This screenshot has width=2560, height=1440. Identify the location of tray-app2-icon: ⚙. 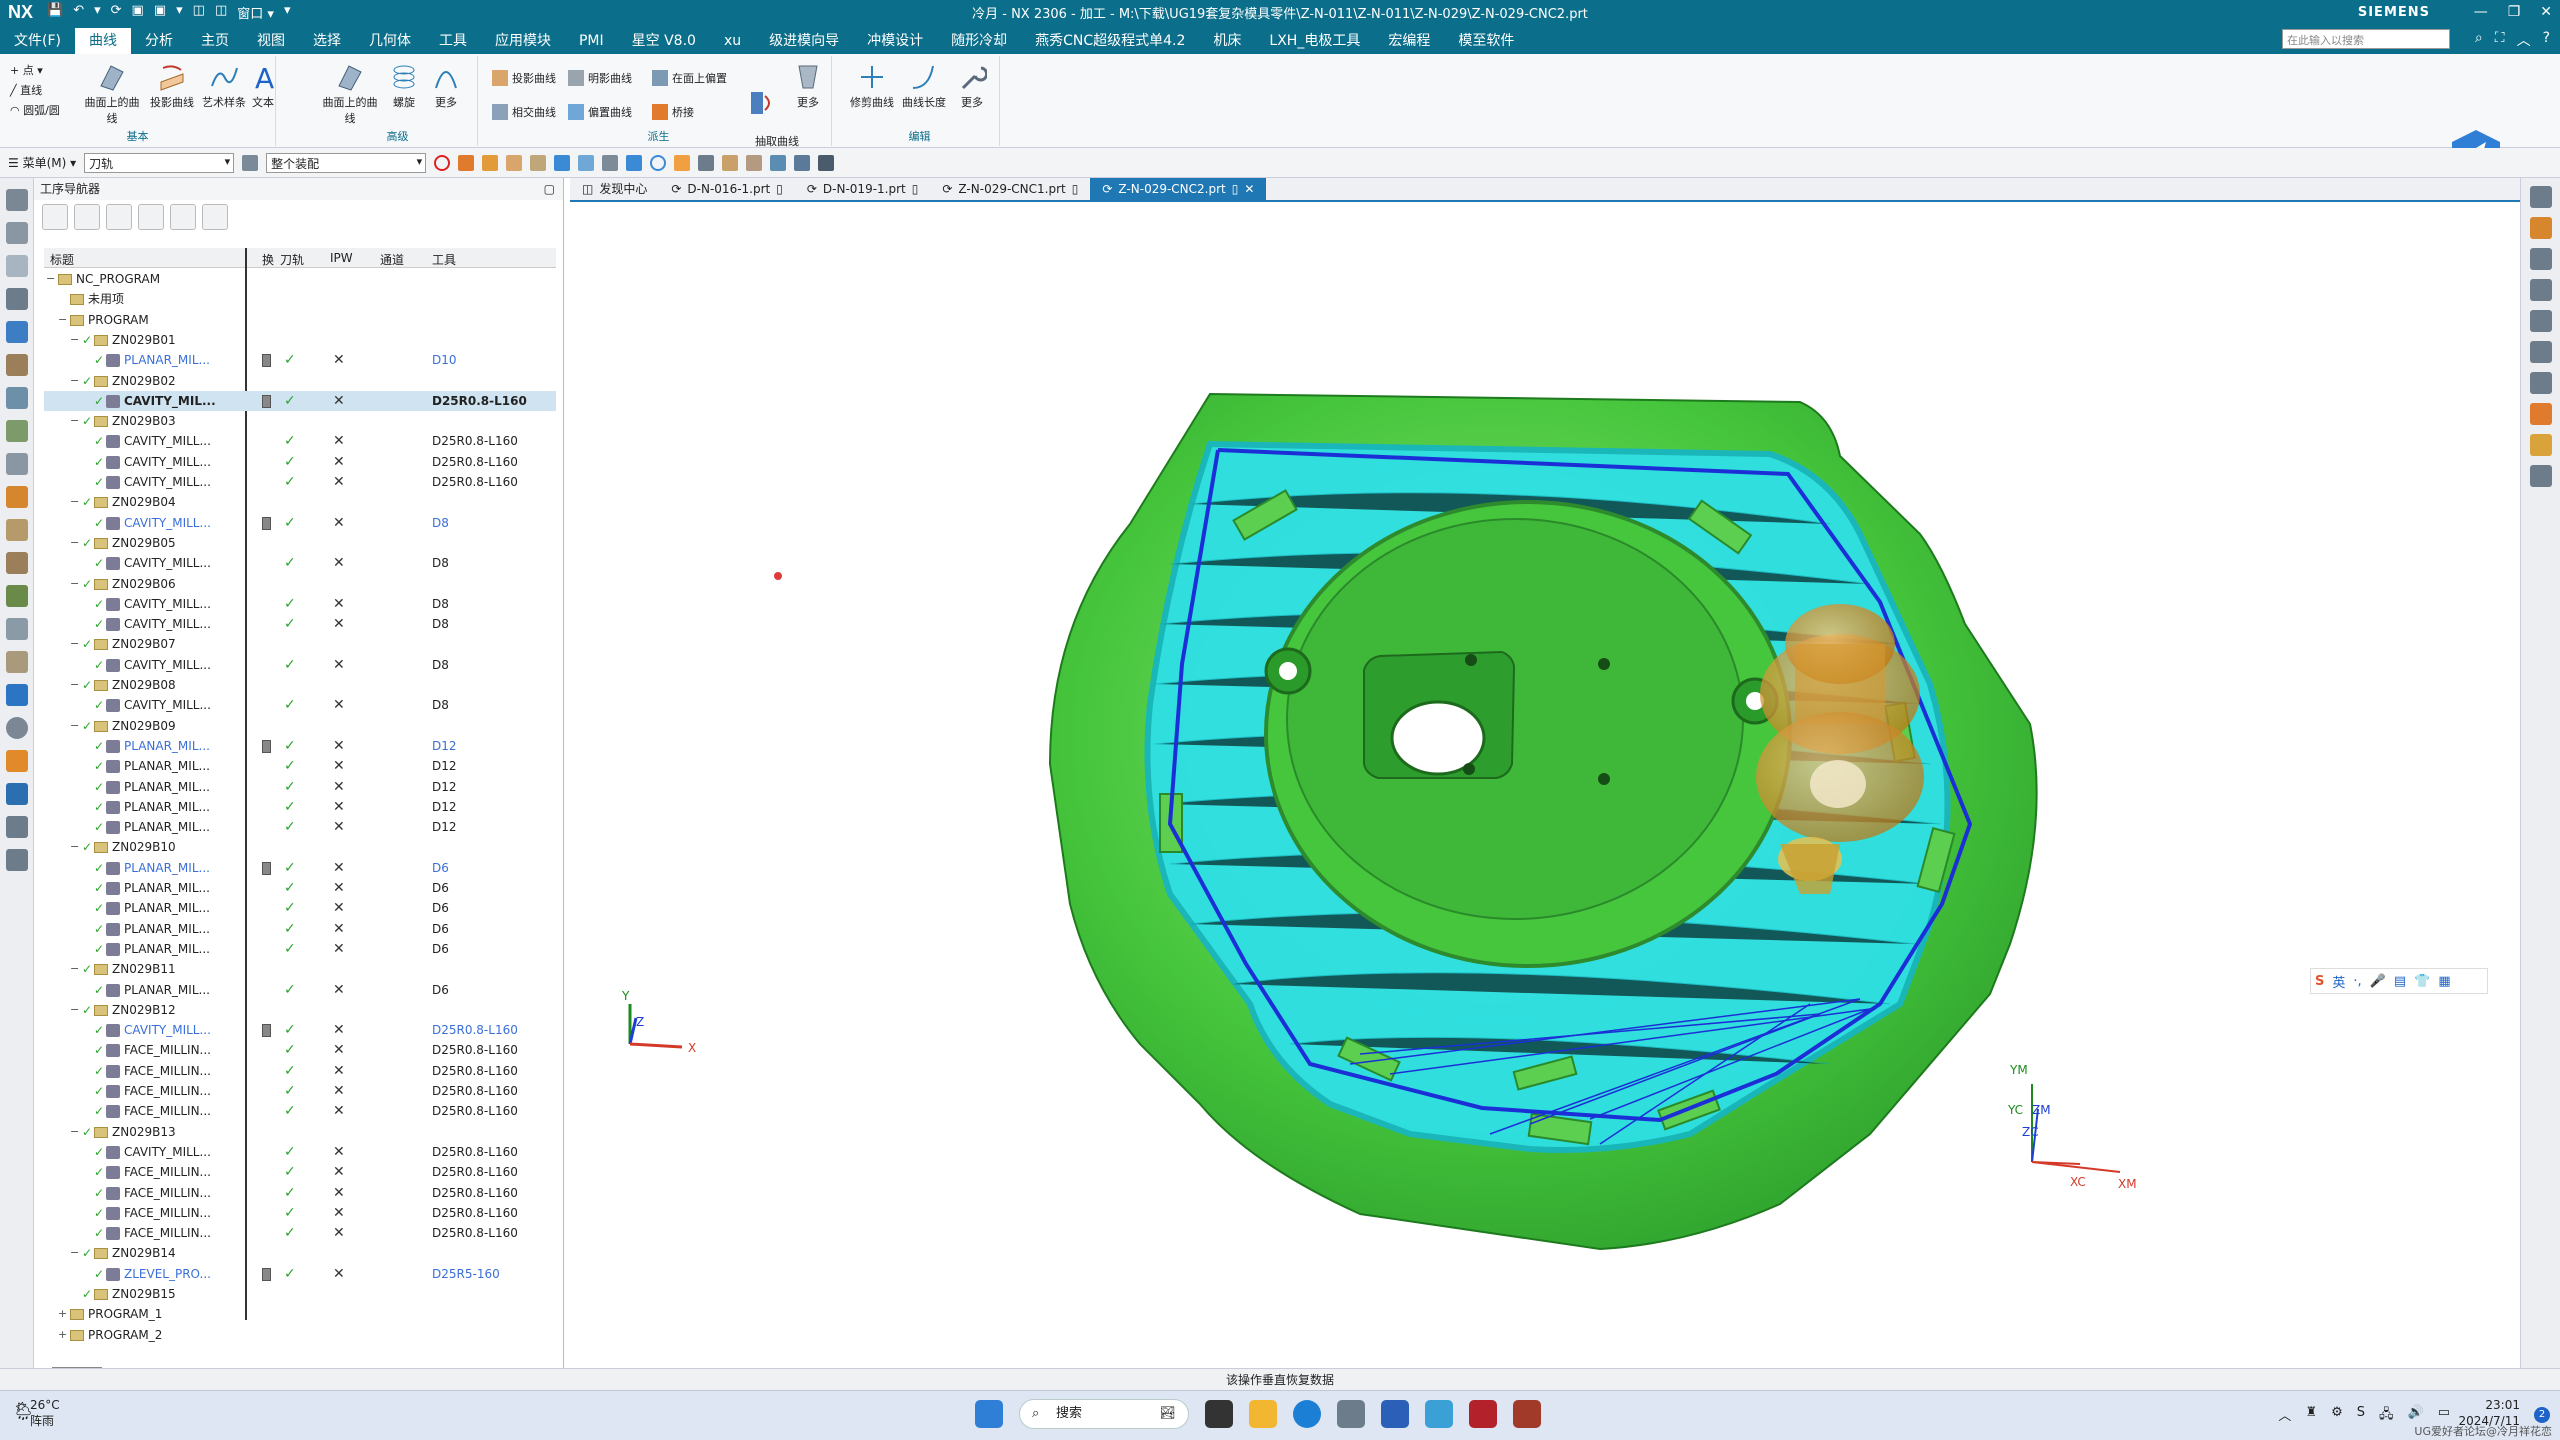
(2337, 1416).